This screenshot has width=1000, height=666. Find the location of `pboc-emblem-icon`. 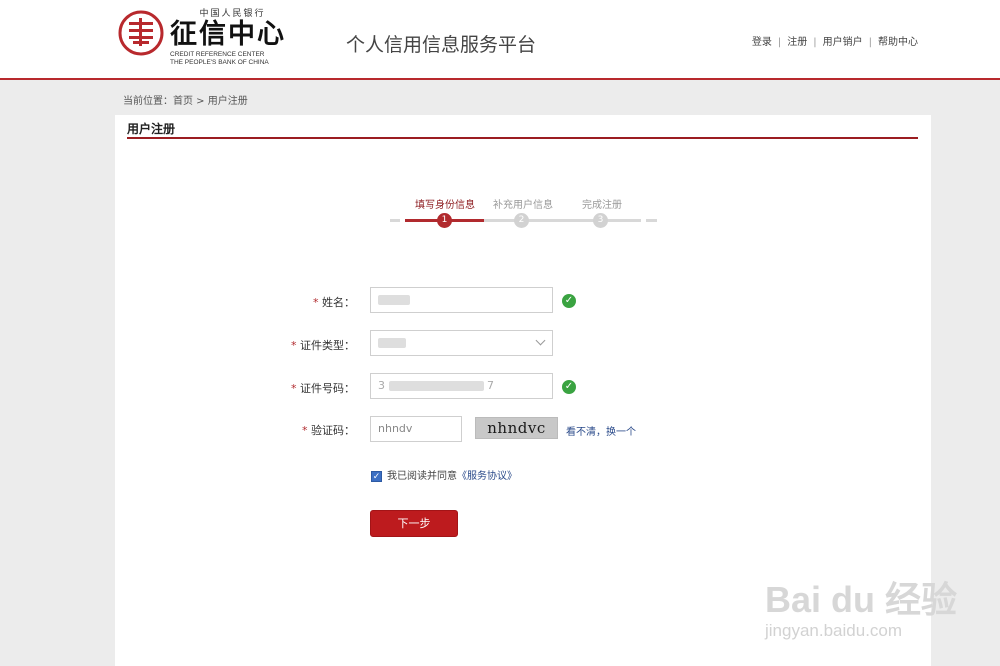

pboc-emblem-icon is located at coordinates (141, 33).